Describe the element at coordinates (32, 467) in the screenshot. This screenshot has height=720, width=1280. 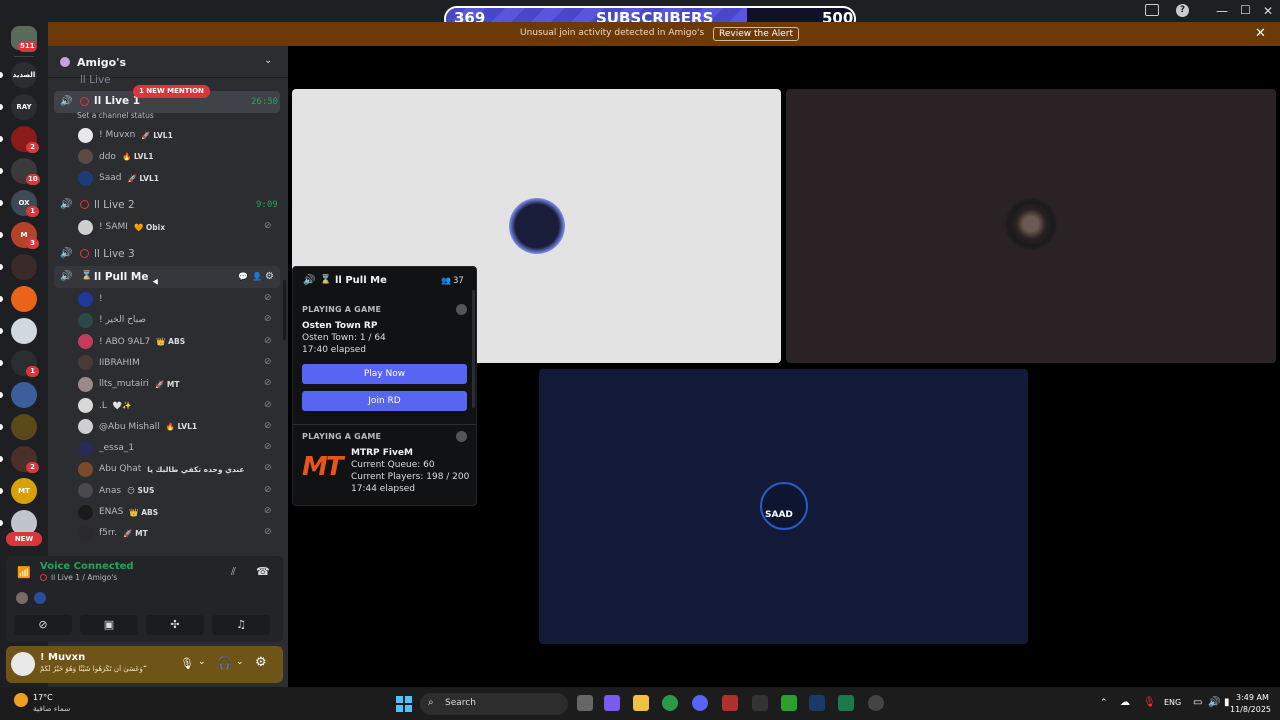
I see `server-badge: 2` at that location.